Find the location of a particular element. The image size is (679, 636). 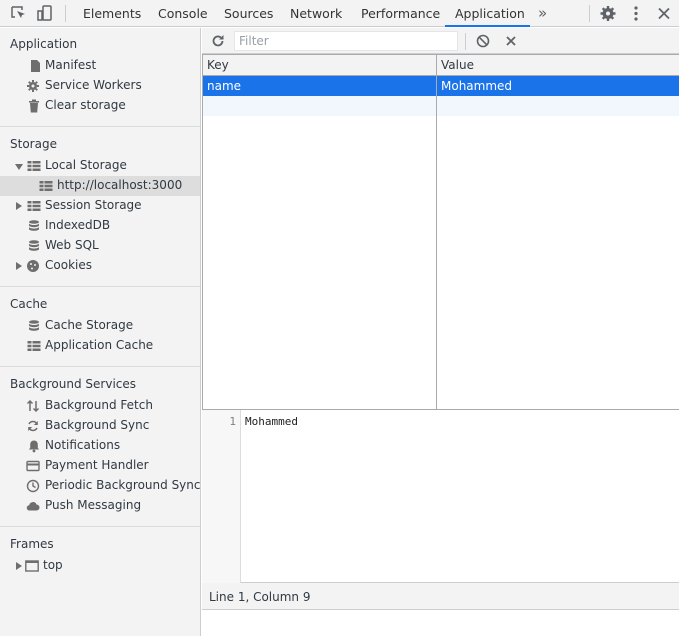

table-row-empty is located at coordinates (441, 106).